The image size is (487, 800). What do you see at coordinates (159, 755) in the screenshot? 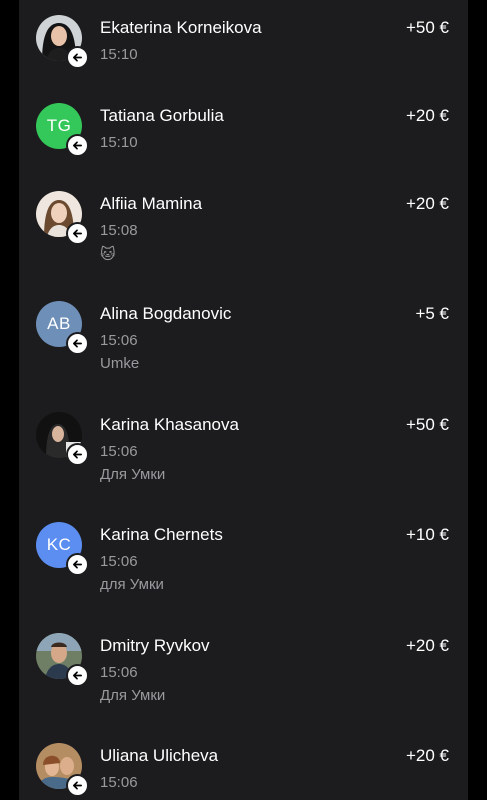
I see `sender-name: Uliana Ulicheva` at bounding box center [159, 755].